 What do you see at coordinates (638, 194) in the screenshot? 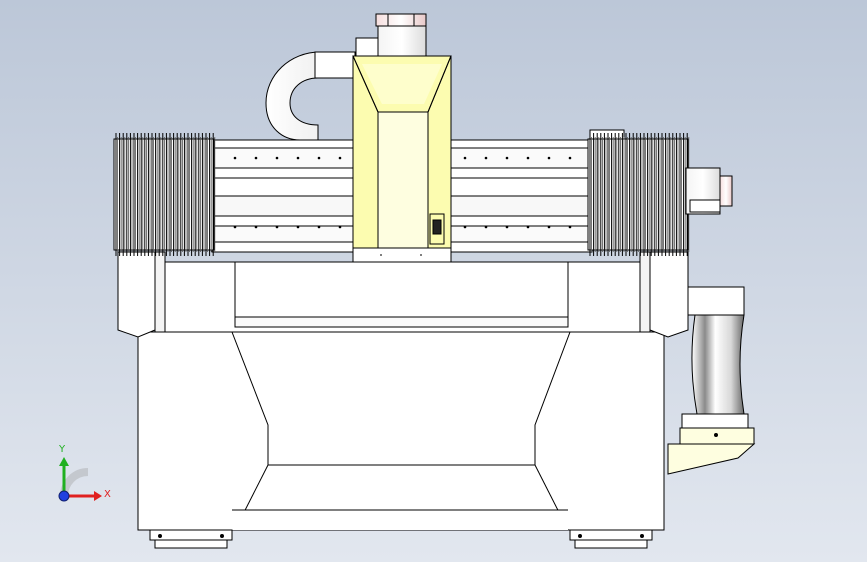
I see `bellows-cover-right` at bounding box center [638, 194].